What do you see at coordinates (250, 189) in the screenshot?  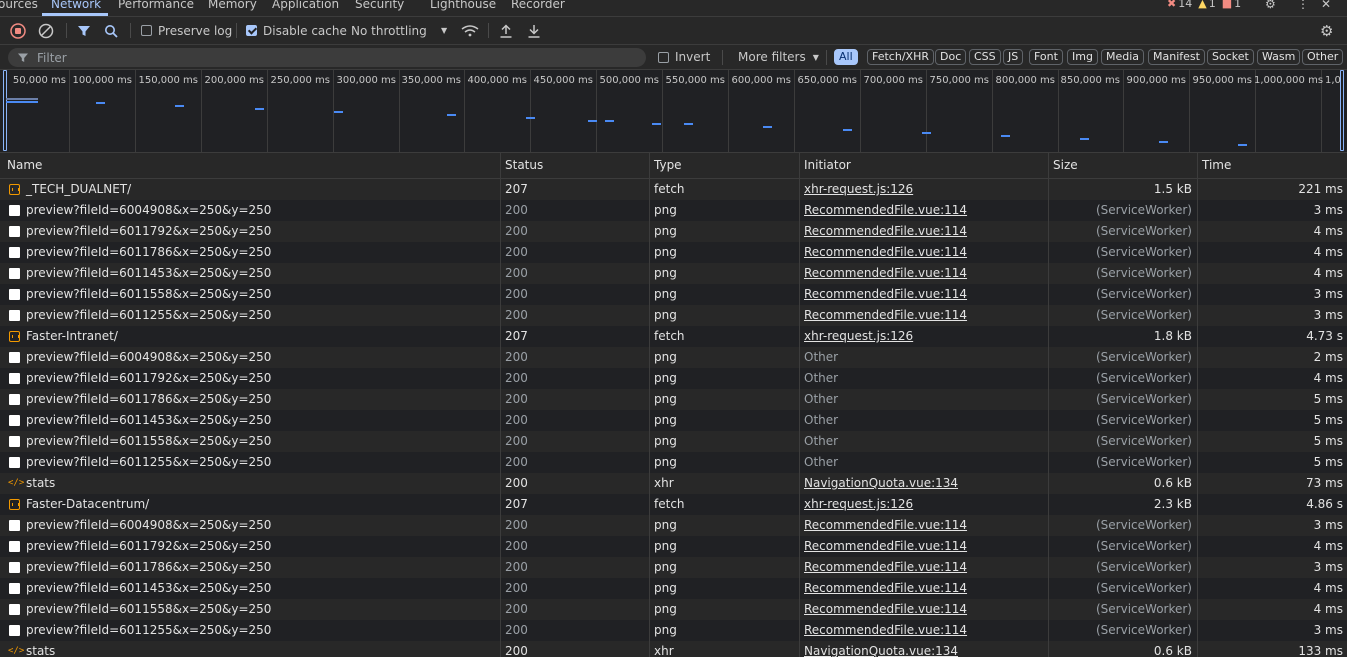 I see `request-name-cell: _TECH_DUALNET/` at bounding box center [250, 189].